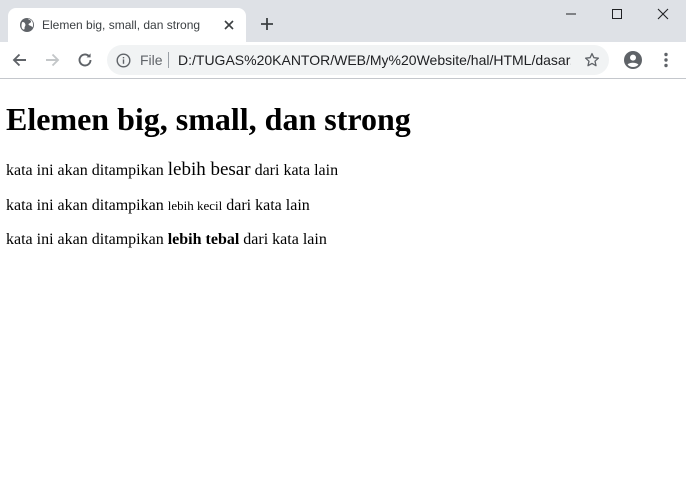  I want to click on minimize-icon, so click(571, 14).